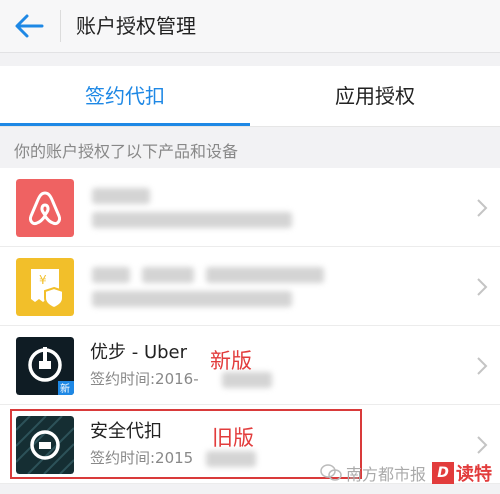 This screenshot has height=494, width=500. I want to click on receipt-shield-icon: ¥, so click(45, 287).